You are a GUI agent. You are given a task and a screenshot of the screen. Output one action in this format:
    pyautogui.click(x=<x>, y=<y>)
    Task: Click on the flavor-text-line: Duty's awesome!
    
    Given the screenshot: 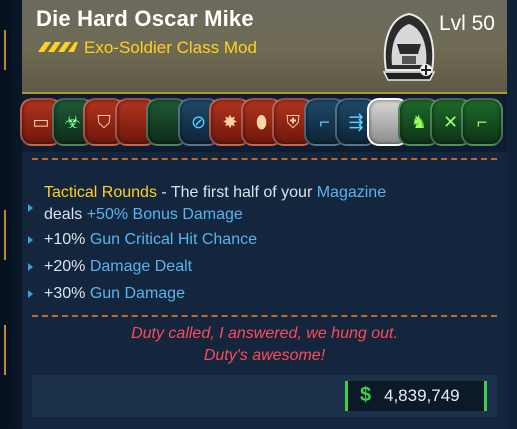 What is the action you would take?
    pyautogui.click(x=264, y=355)
    